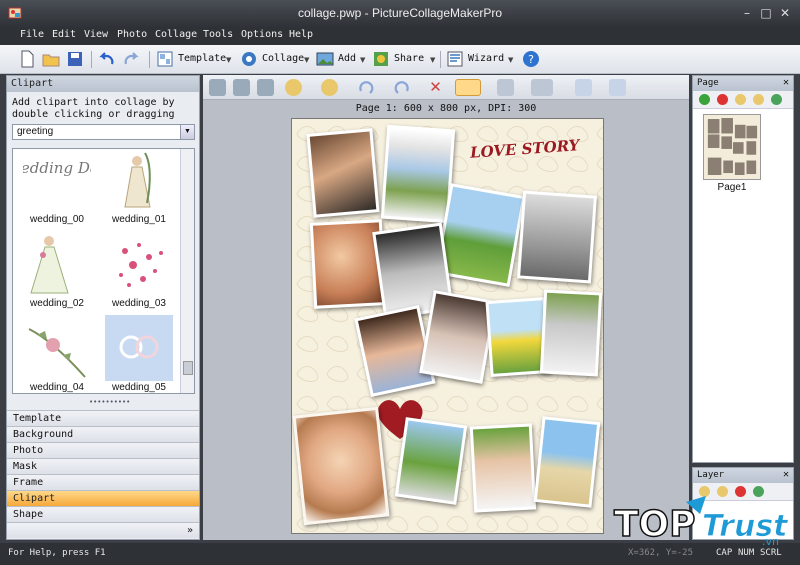 Image resolution: width=800 pixels, height=565 pixels. I want to click on rings-clipart, so click(139, 348).